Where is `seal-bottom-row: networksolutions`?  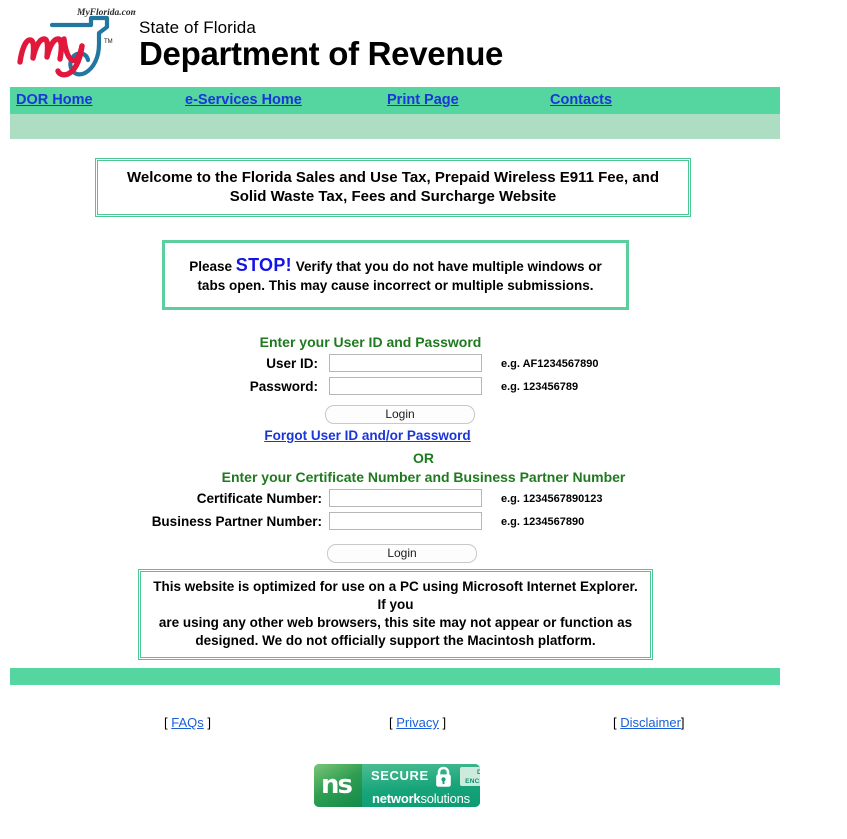 seal-bottom-row: networksolutions is located at coordinates (421, 798).